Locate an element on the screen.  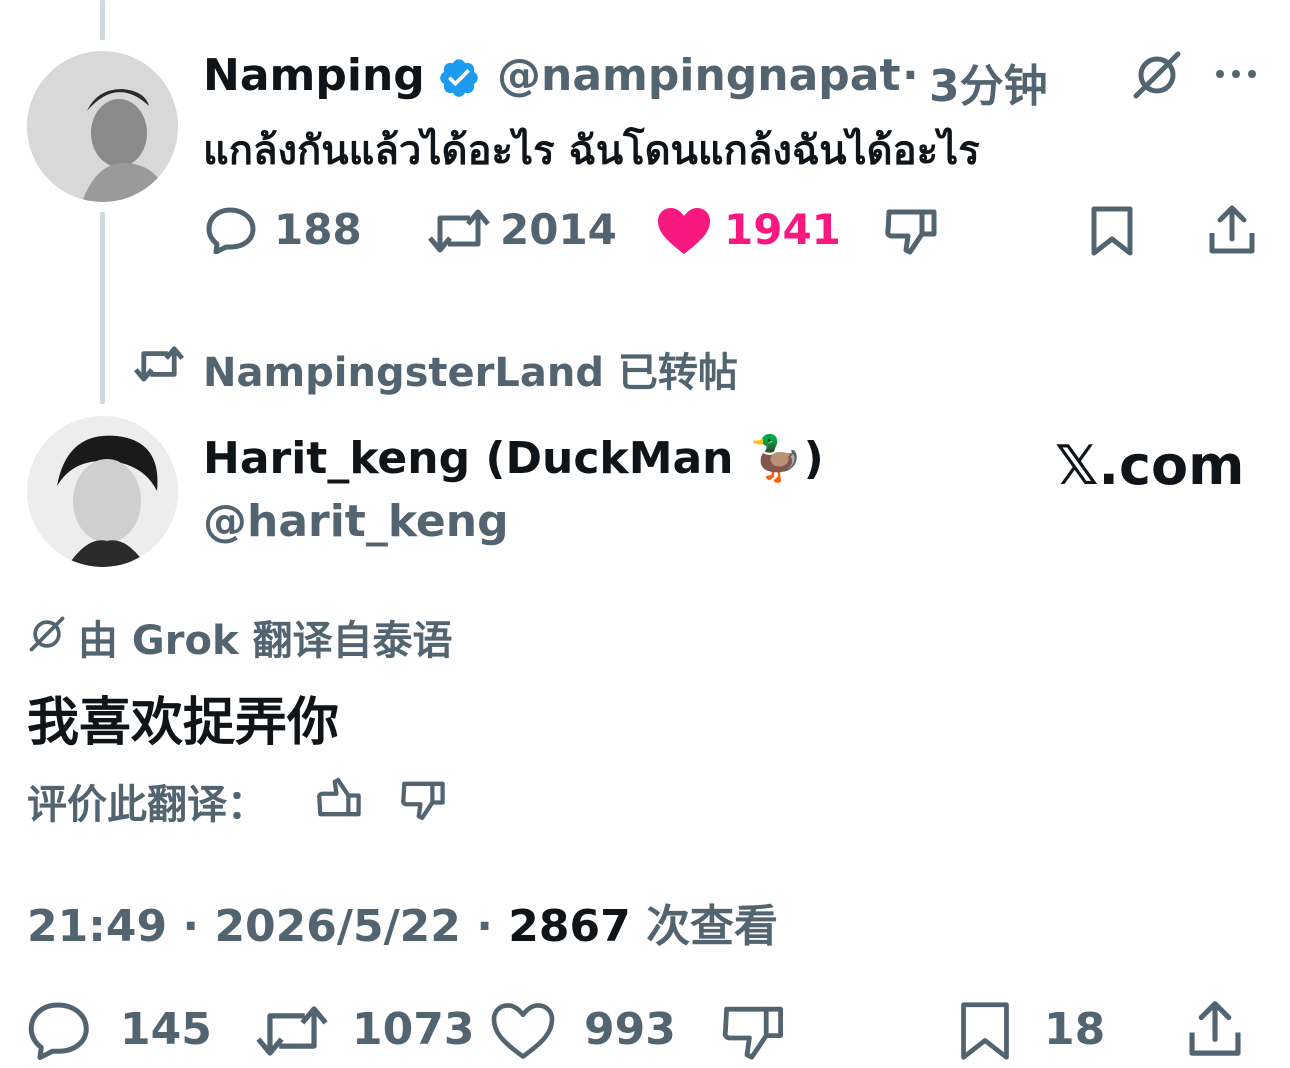
grok-icon is located at coordinates (1157, 75).